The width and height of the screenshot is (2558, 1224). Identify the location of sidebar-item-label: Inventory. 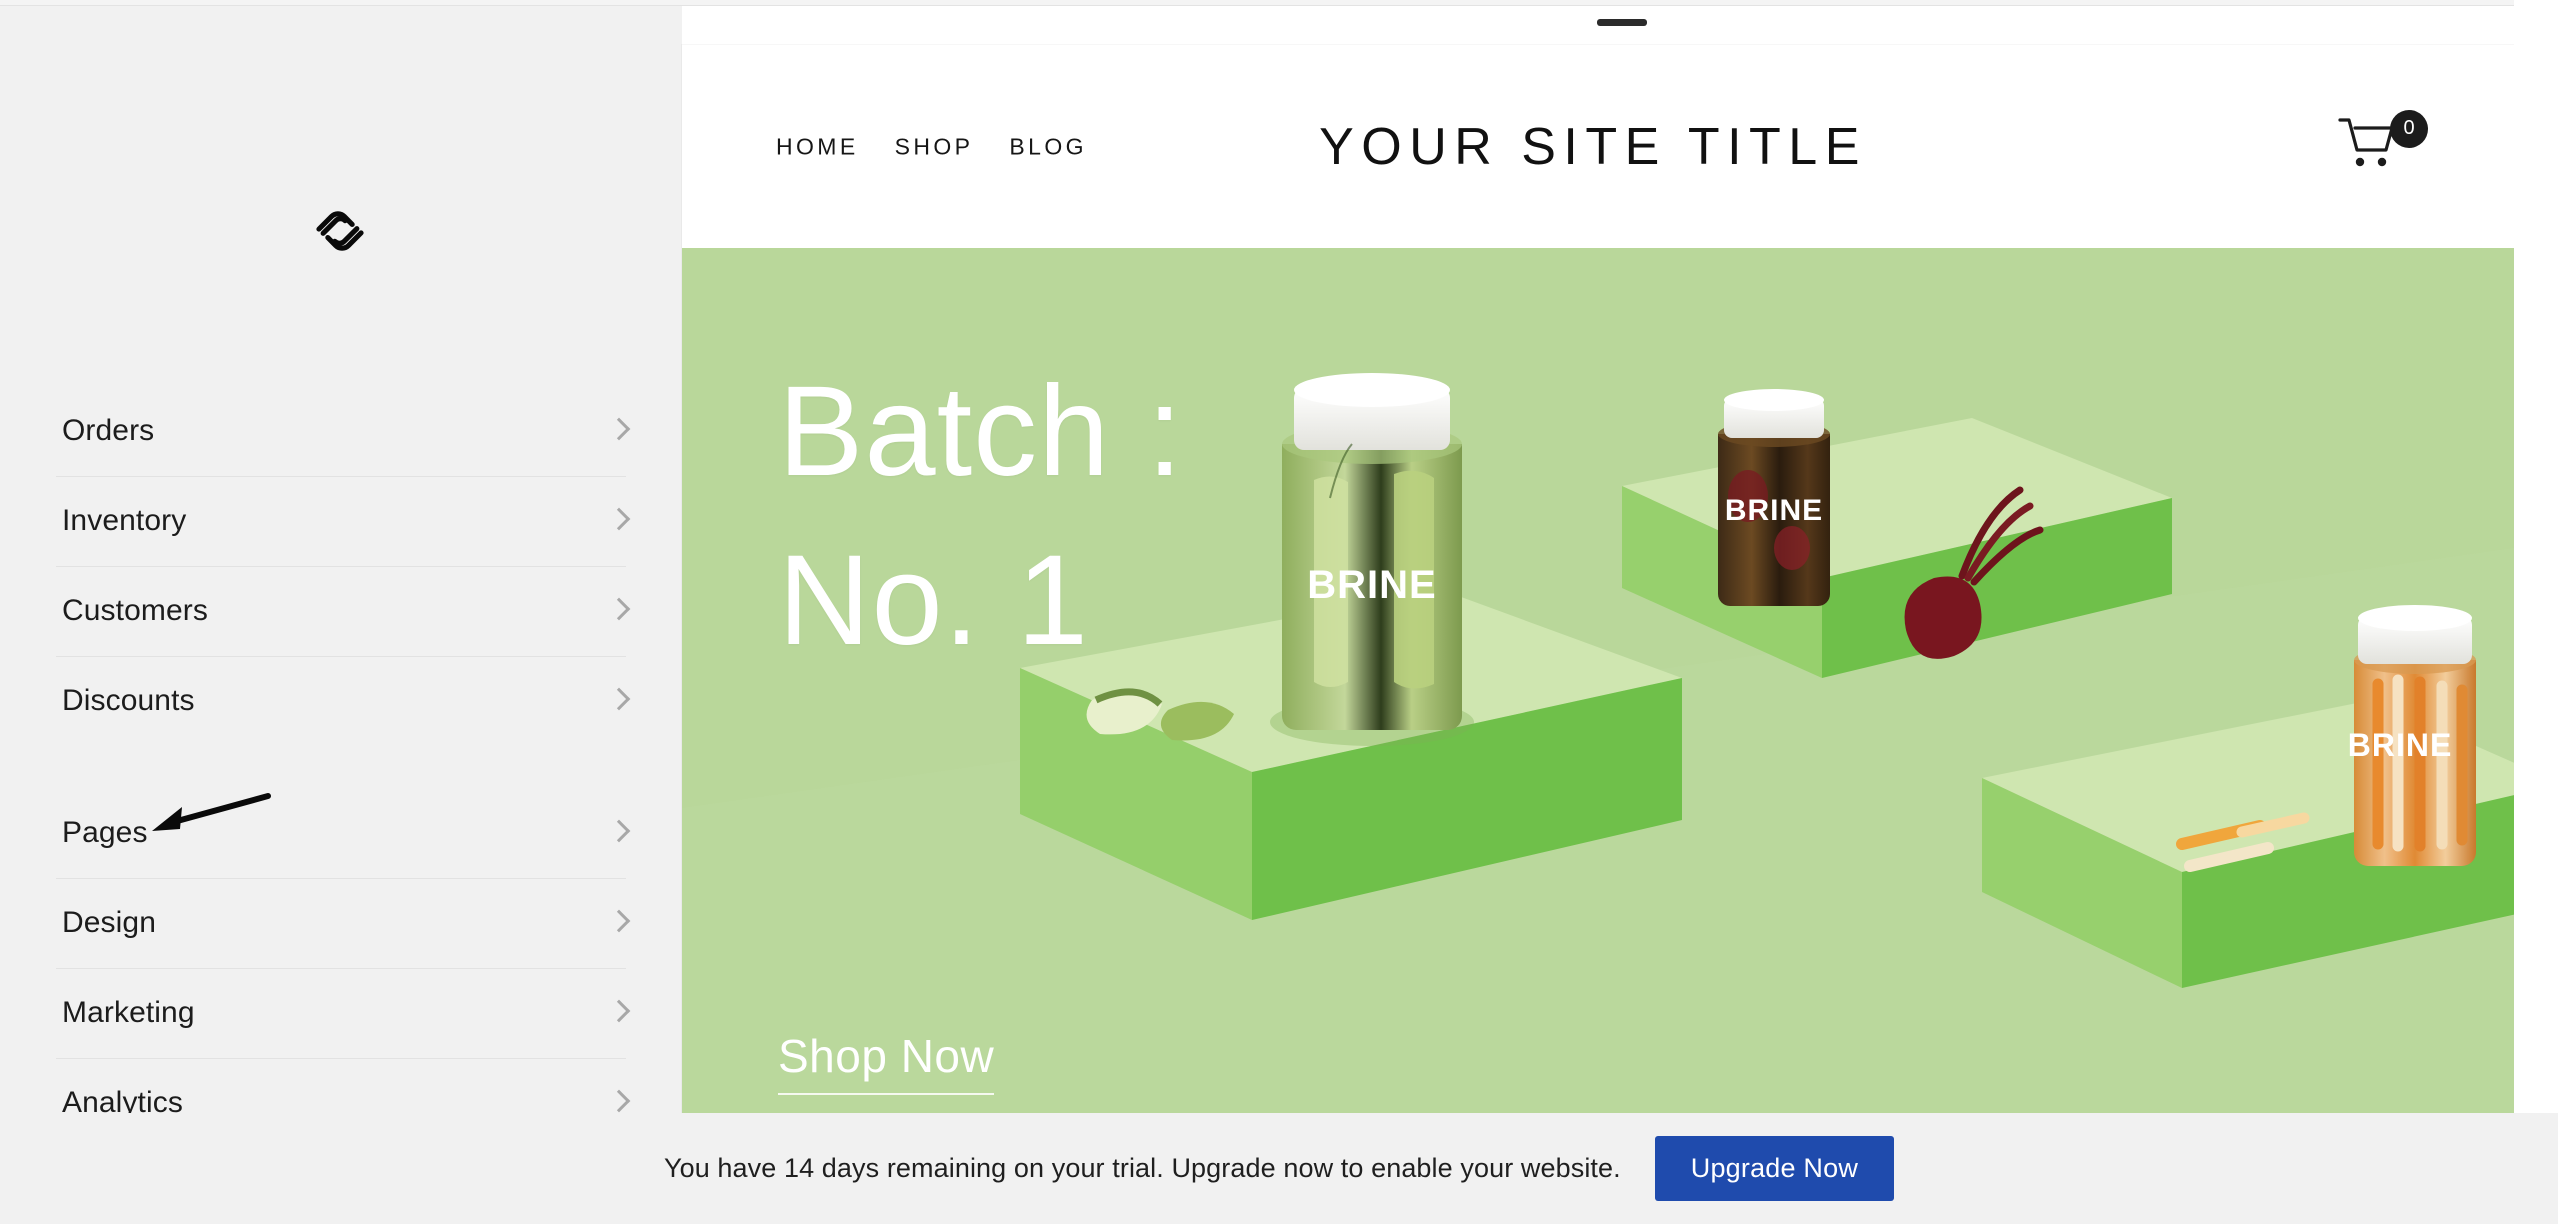
(124, 520).